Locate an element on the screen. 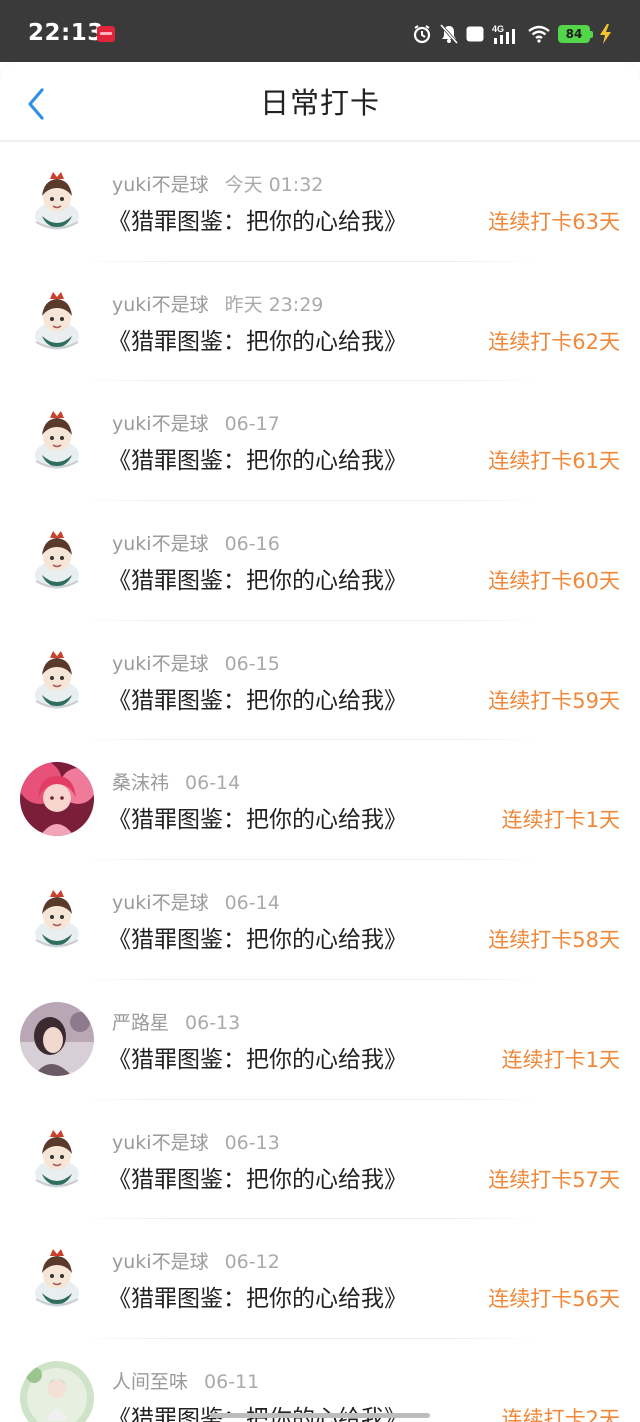 This screenshot has width=640, height=1422. checkin-date: 06-11 is located at coordinates (232, 1381).